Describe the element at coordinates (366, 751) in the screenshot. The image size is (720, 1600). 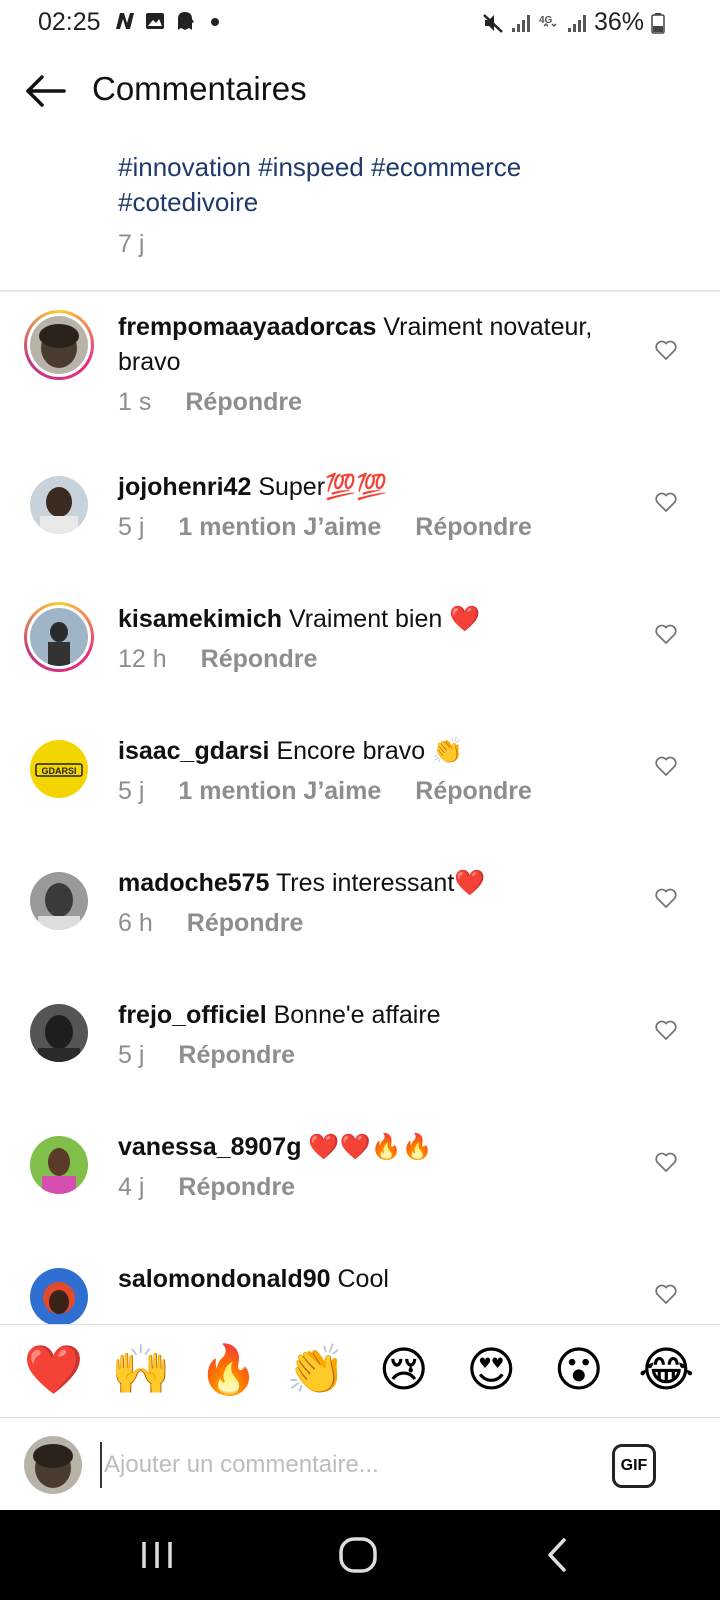
I see `comment-text: Encore bravo 👏` at that location.